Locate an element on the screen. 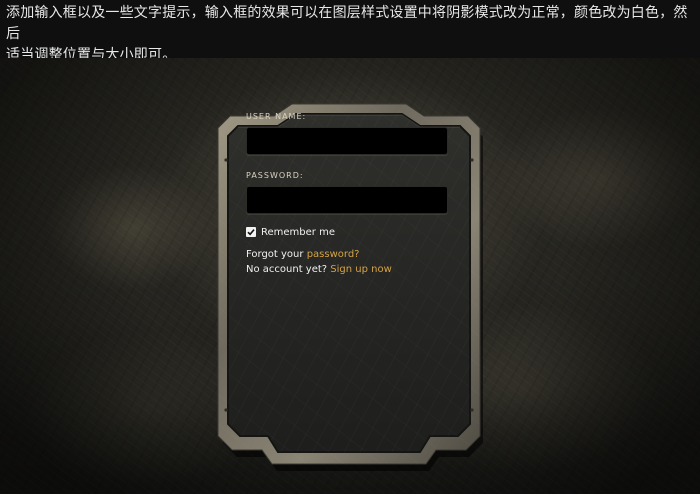 Image resolution: width=700 pixels, height=494 pixels. signup-prefix: No account yet? is located at coordinates (287, 269).